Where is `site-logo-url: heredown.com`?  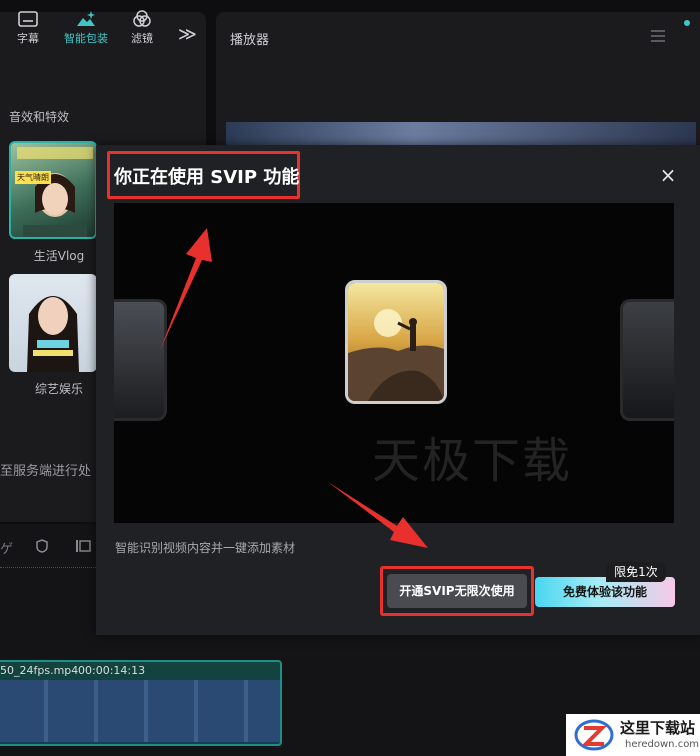 site-logo-url: heredown.com is located at coordinates (662, 744).